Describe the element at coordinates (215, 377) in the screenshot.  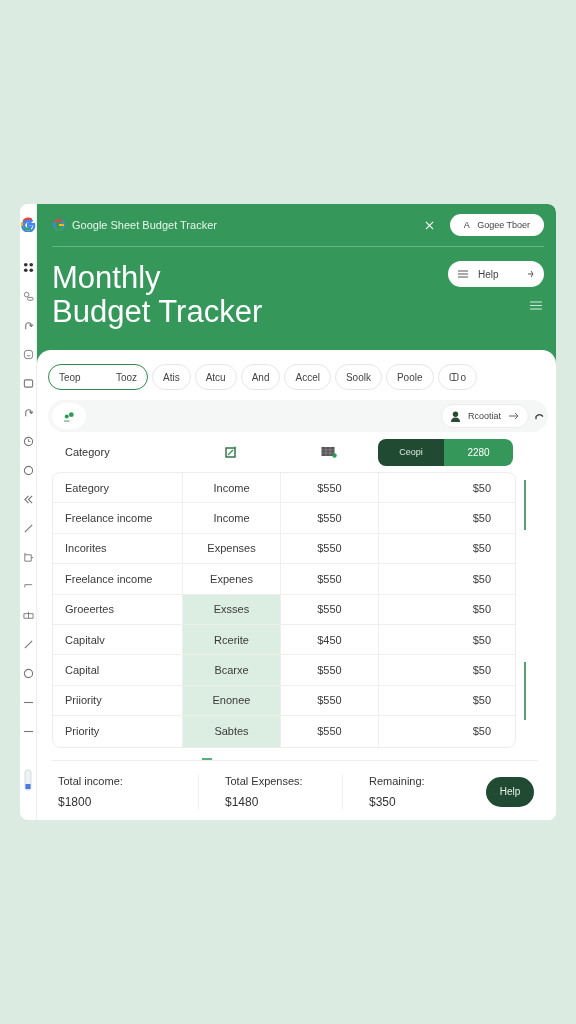
I see `filter-chip: Atcu` at that location.